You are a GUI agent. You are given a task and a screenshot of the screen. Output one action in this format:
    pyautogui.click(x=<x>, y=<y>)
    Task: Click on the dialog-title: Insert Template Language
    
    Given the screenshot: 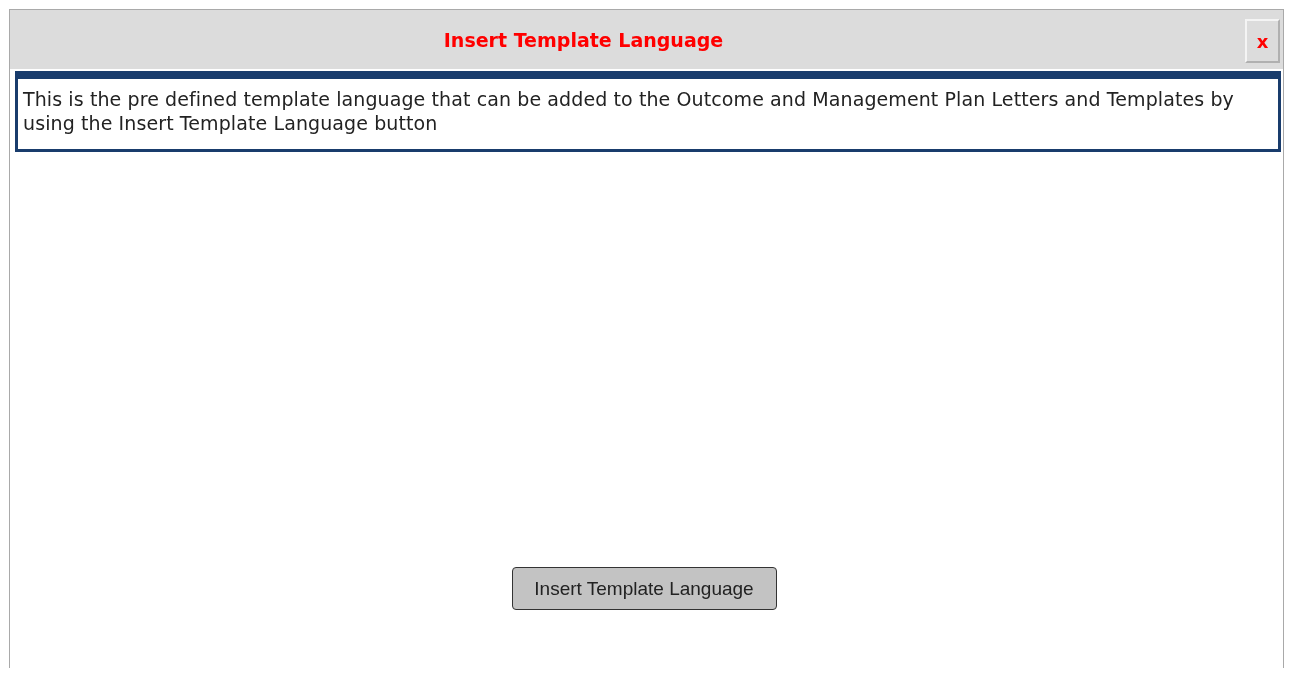 What is the action you would take?
    pyautogui.click(x=583, y=39)
    